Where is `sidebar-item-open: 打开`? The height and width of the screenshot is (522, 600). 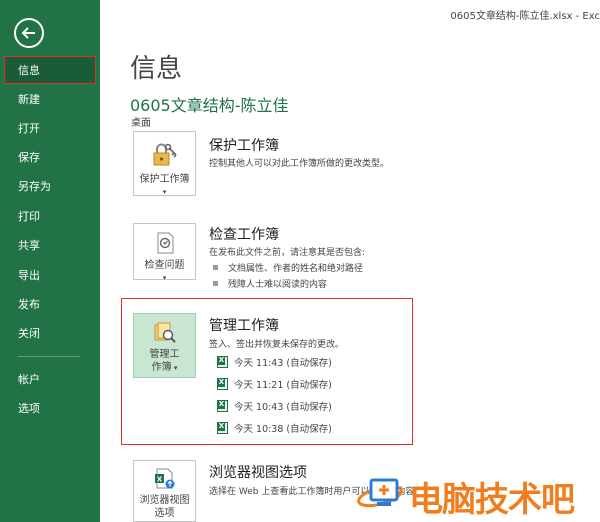 sidebar-item-open: 打开 is located at coordinates (50, 129).